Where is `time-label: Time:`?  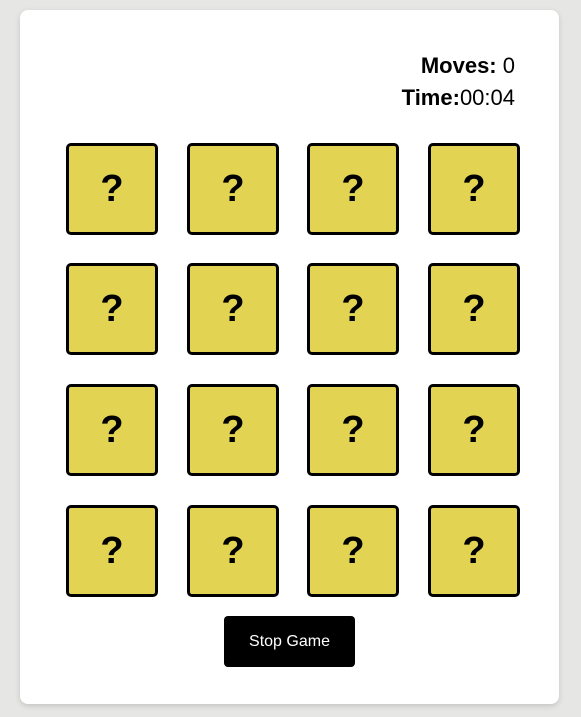
time-label: Time: is located at coordinates (430, 97).